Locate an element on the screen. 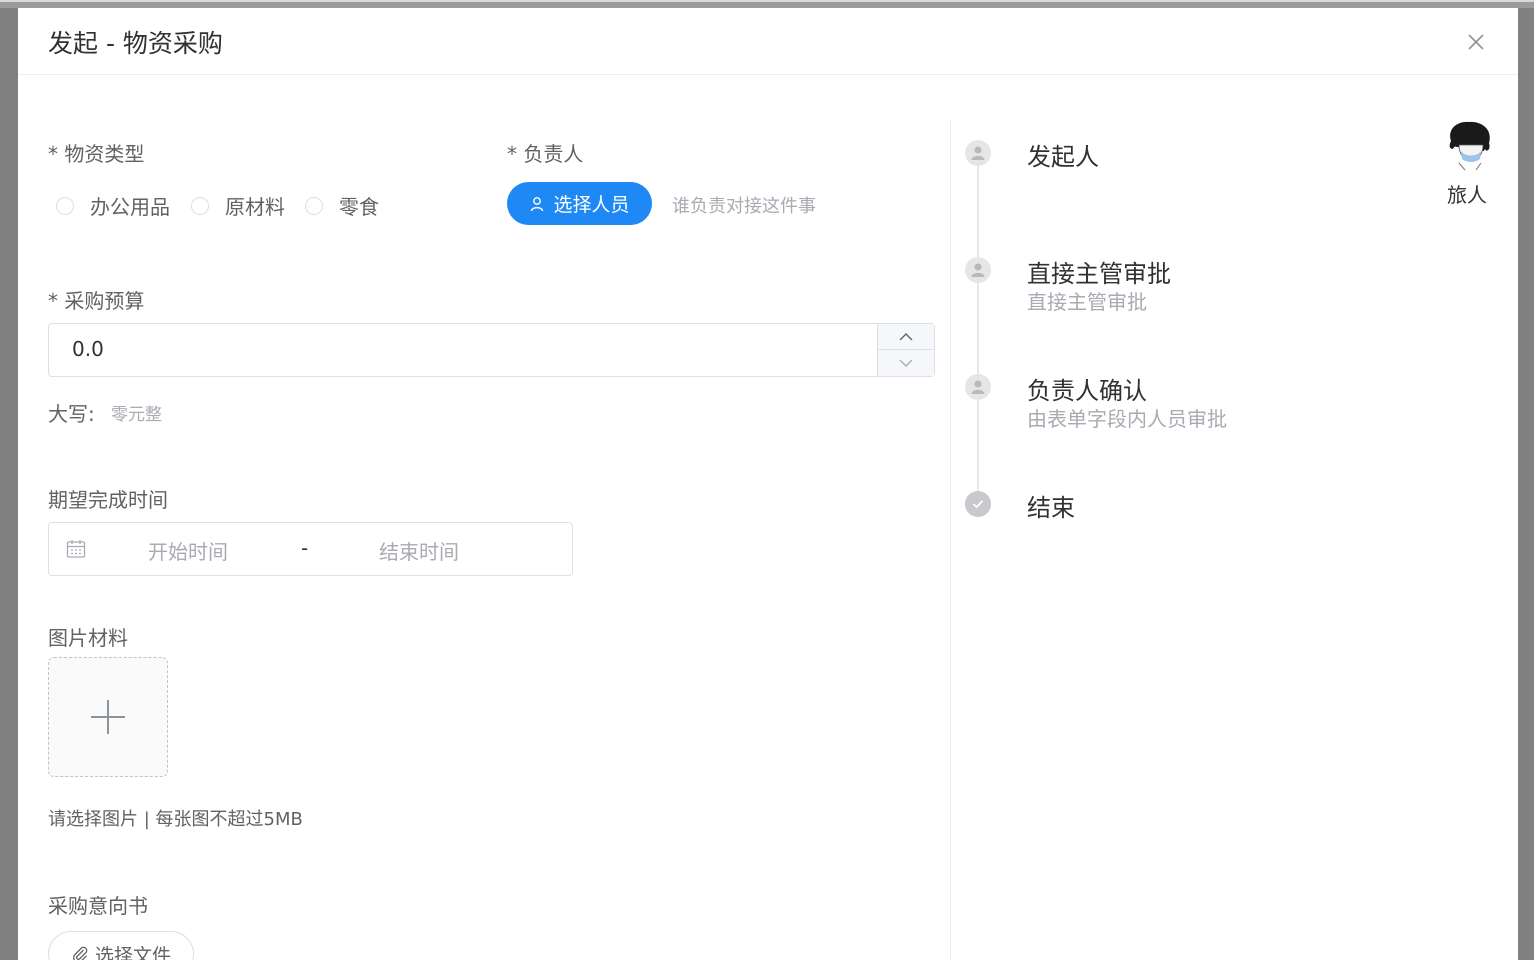  owner-label: * 负责人 is located at coordinates (545, 154).